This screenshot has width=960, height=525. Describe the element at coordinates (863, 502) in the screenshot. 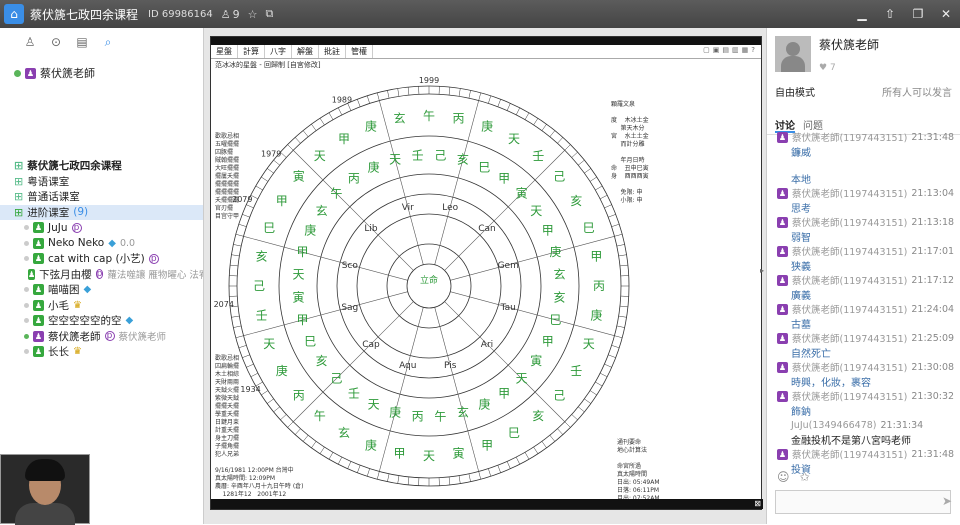

I see `chat-input` at that location.